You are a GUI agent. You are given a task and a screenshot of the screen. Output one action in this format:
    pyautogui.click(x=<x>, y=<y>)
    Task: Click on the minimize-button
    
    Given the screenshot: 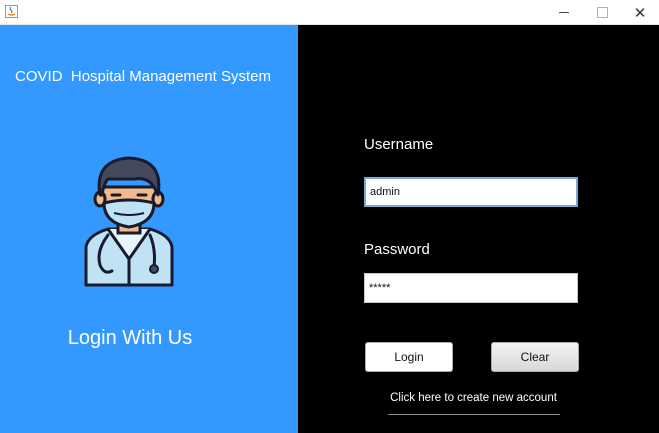 What is the action you would take?
    pyautogui.click(x=564, y=12)
    